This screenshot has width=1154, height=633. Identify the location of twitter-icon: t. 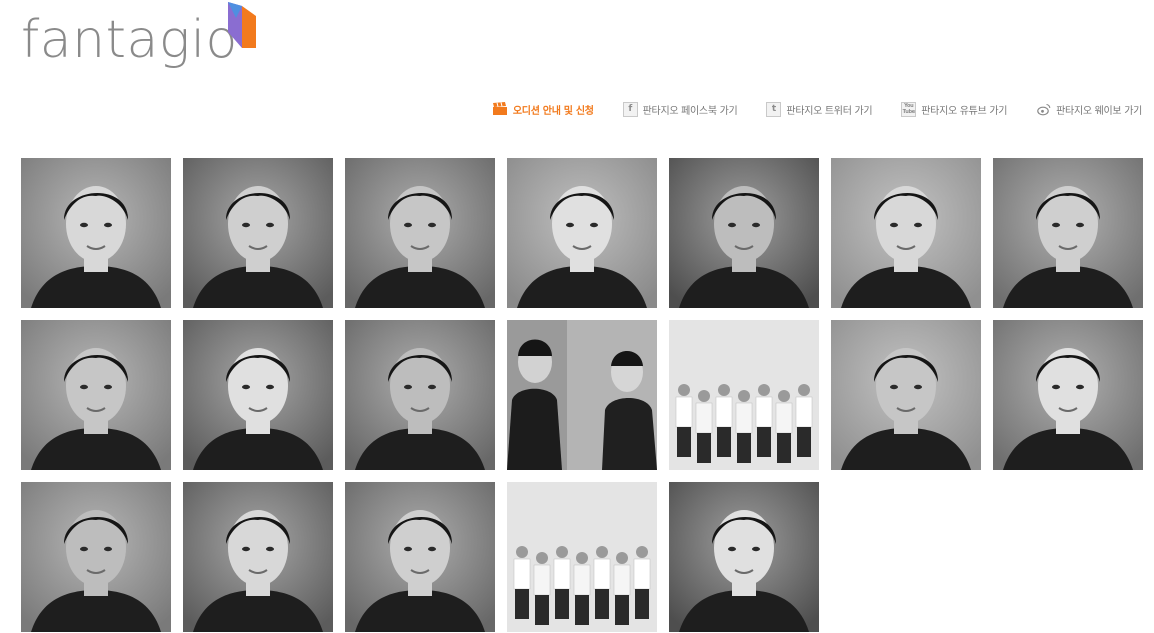
(774, 109).